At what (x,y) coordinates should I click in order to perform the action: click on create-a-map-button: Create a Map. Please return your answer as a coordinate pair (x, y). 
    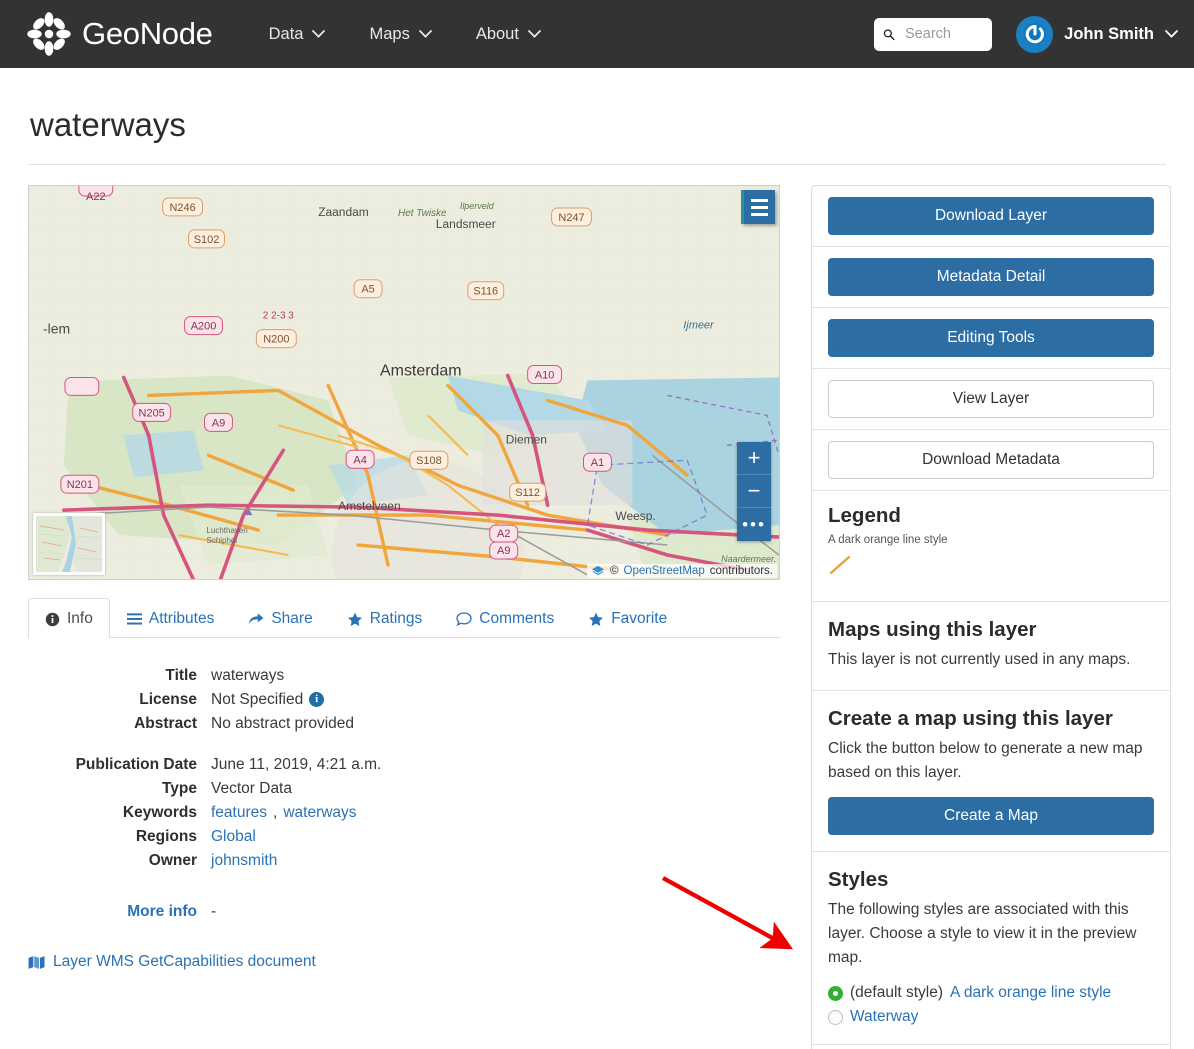
    Looking at the image, I should click on (991, 816).